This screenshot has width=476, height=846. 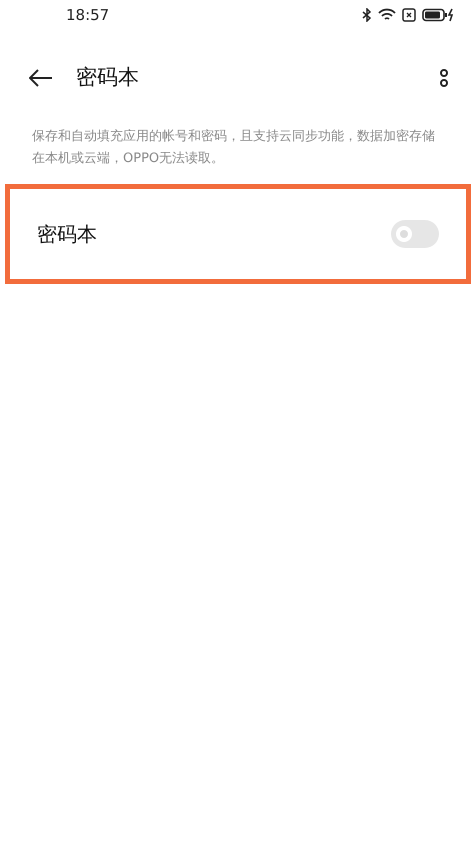 I want to click on setting-label: 密码本, so click(x=67, y=234).